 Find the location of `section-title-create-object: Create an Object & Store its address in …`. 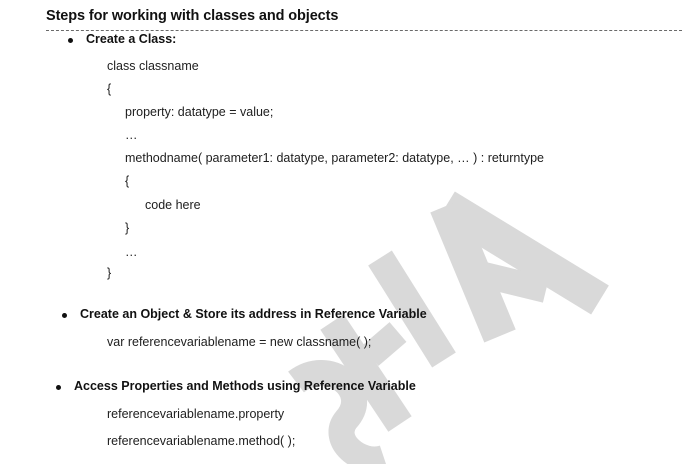

section-title-create-object: Create an Object & Store its address in … is located at coordinates (253, 314).